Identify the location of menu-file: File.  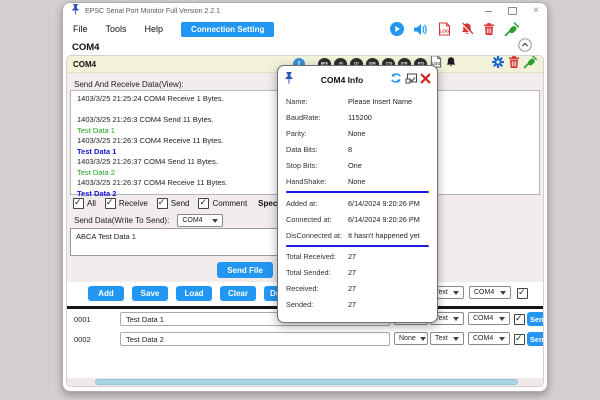
(80, 29).